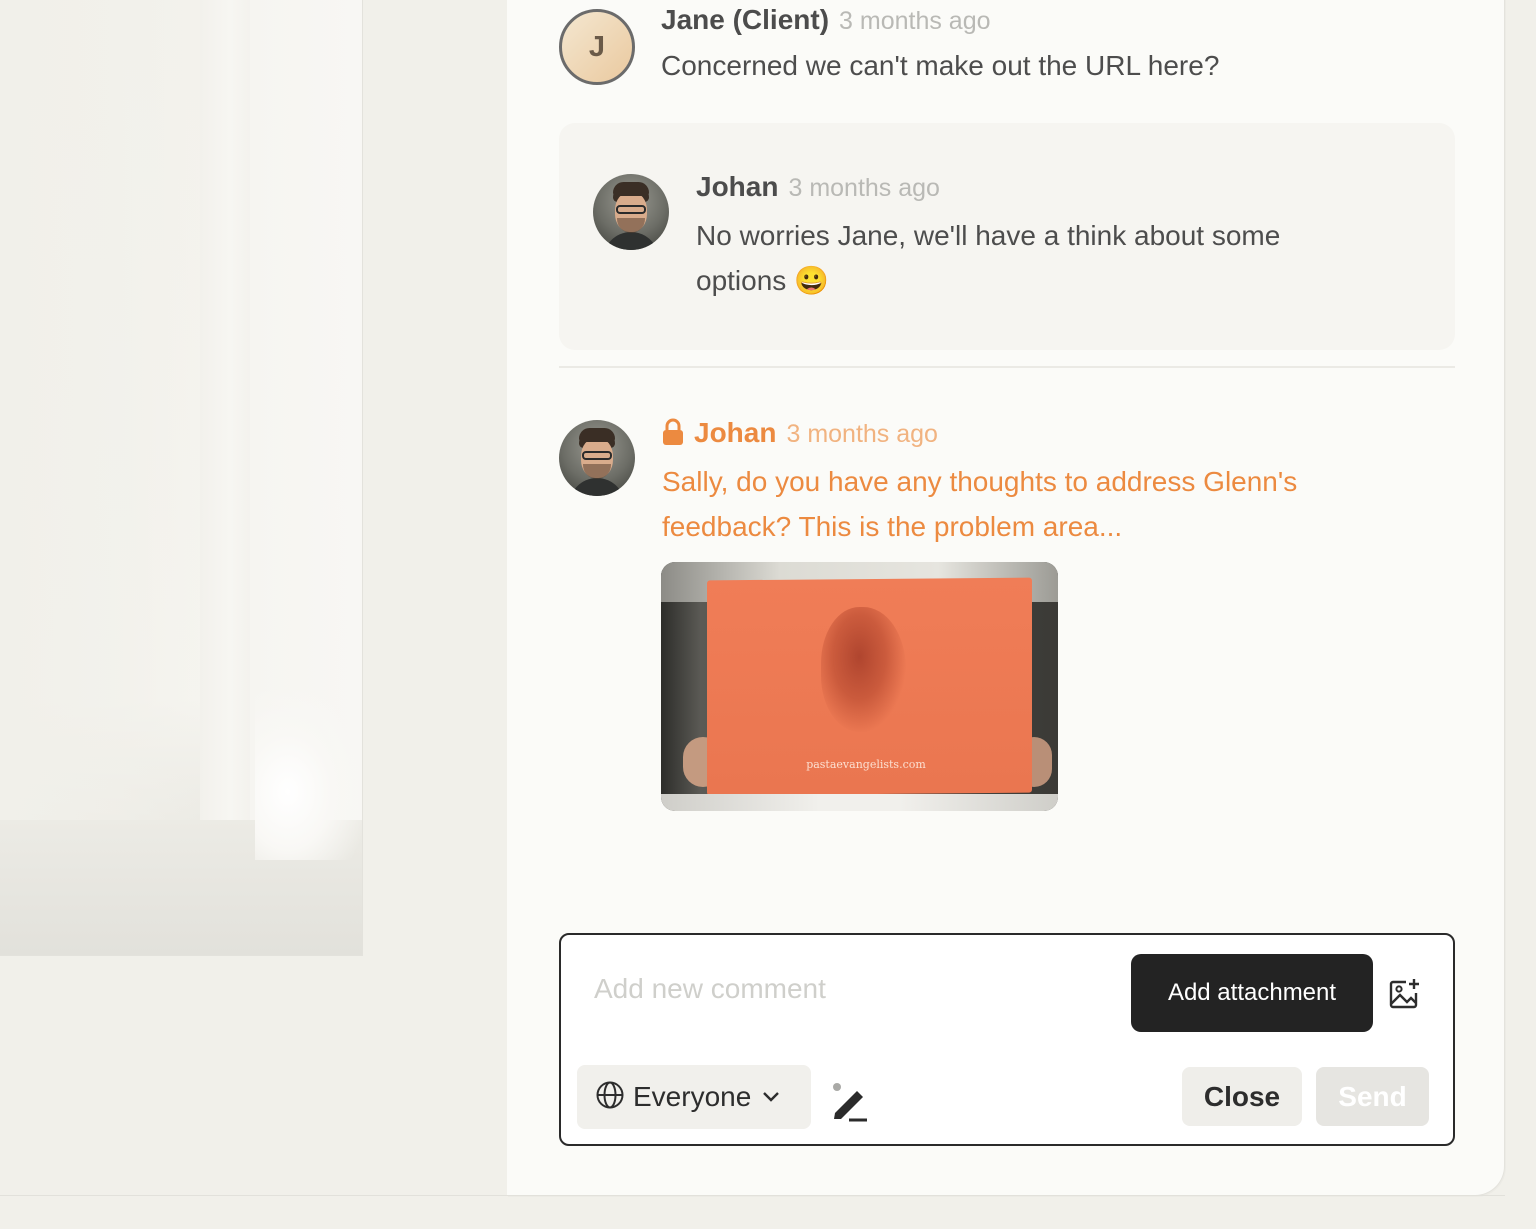 Image resolution: width=1536 pixels, height=1229 pixels. What do you see at coordinates (1242, 1096) in the screenshot?
I see `close-button: Close` at bounding box center [1242, 1096].